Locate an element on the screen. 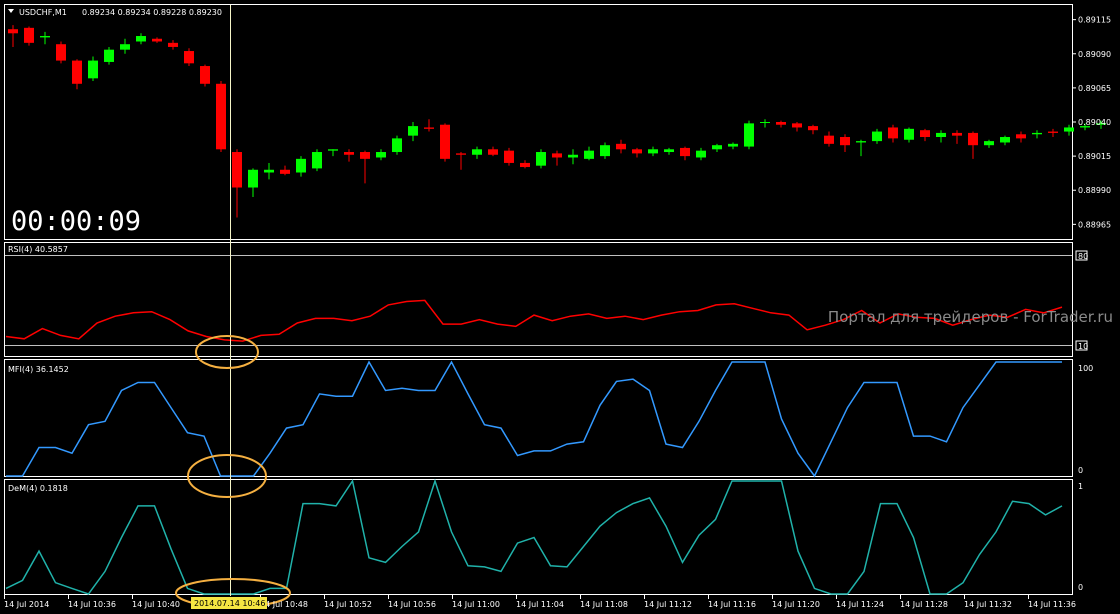  time-axis-label: 14 Jul 11:16 is located at coordinates (732, 604).